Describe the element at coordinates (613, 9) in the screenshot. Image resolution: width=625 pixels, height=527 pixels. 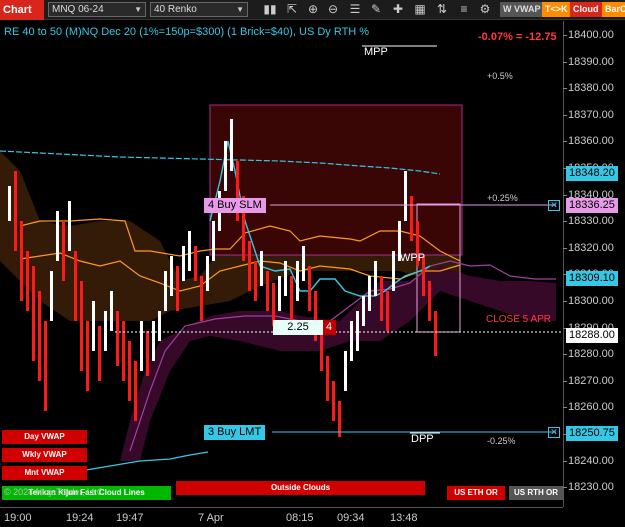
I see `barco-tag-button: BarCo` at that location.